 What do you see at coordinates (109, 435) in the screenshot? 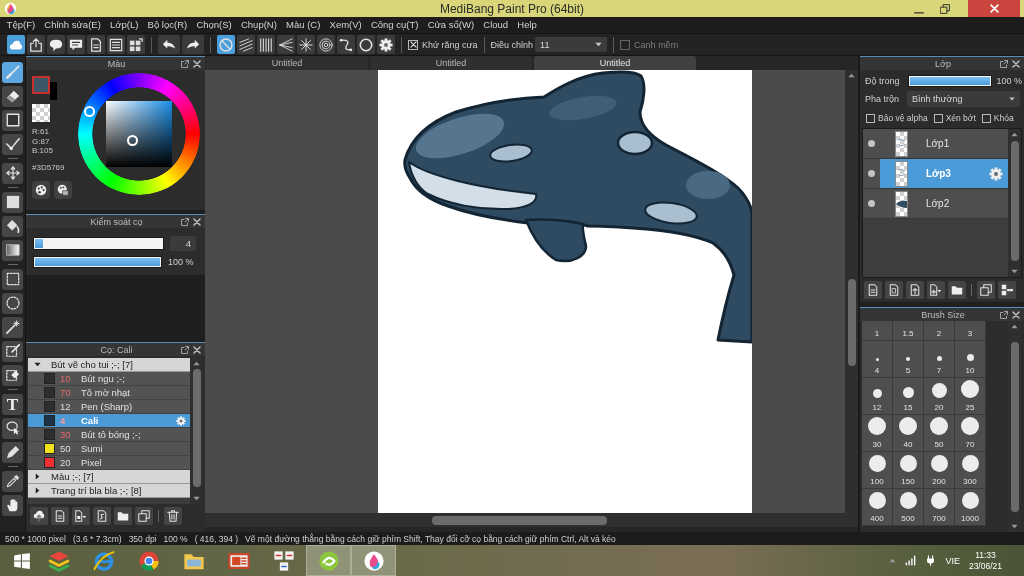
I see `brush-row: 30 Bút tô bóng ;-;` at bounding box center [109, 435].